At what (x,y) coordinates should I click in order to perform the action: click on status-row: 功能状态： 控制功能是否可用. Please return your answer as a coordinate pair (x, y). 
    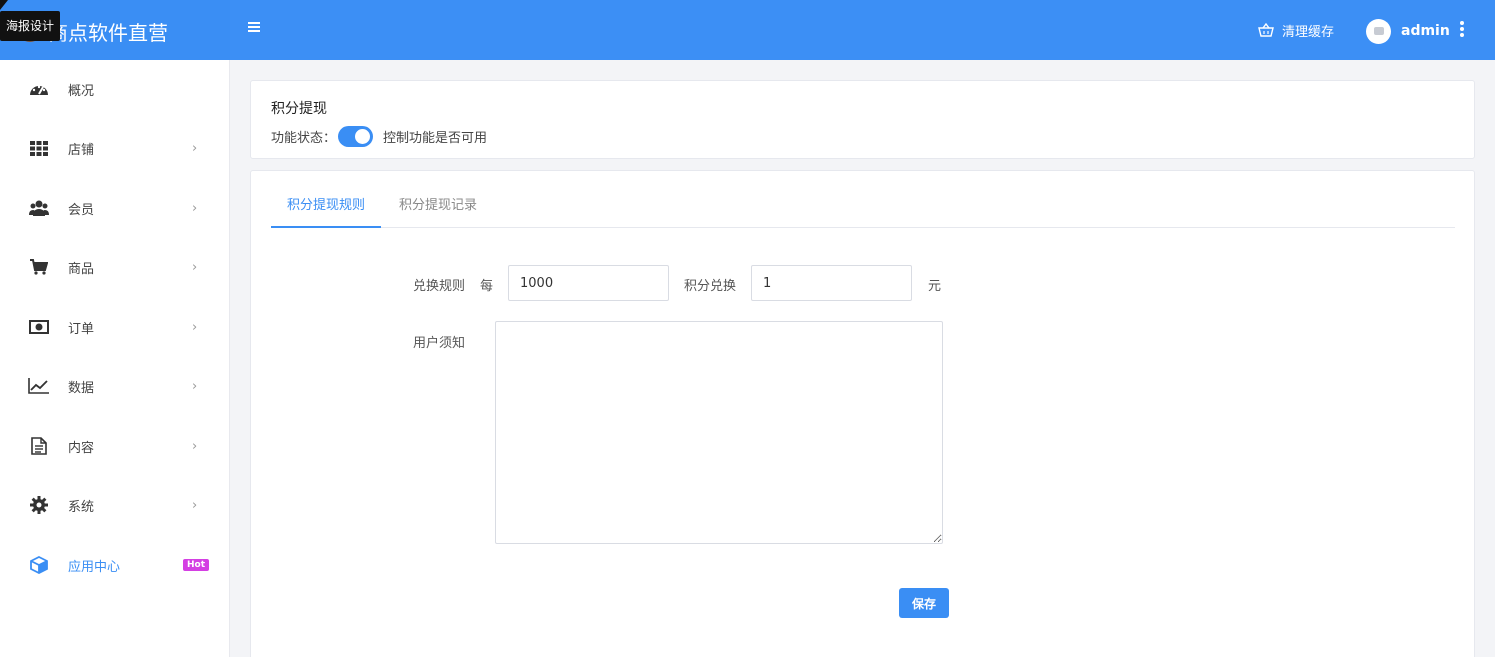
    Looking at the image, I should click on (379, 136).